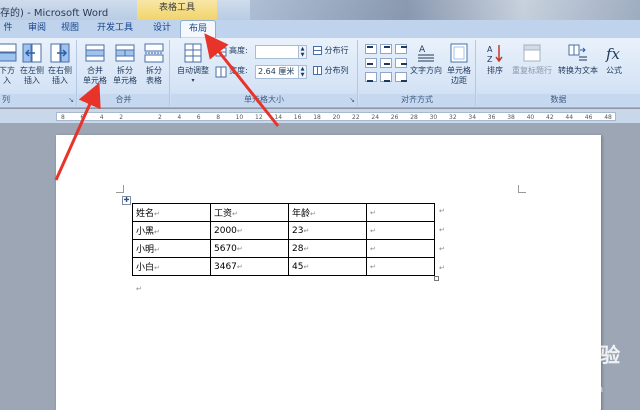  Describe the element at coordinates (242, 80) in the screenshot. I see `arrow-to-layout-tab` at that location.